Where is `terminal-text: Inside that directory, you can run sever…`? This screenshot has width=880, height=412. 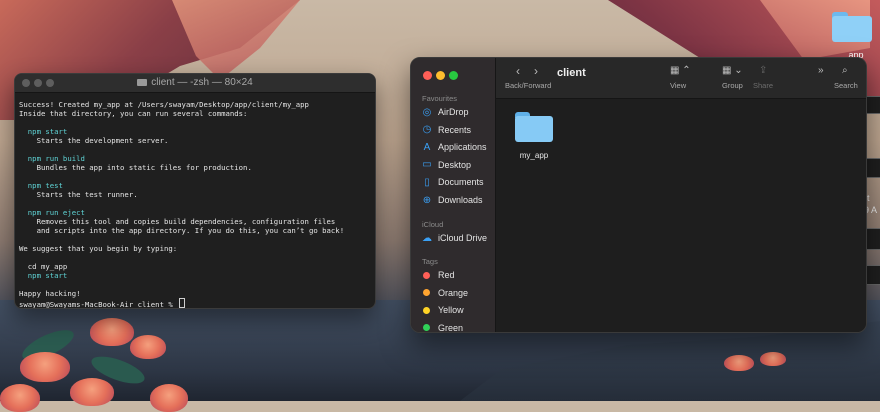 terminal-text: Inside that directory, you can run sever… is located at coordinates (133, 113).